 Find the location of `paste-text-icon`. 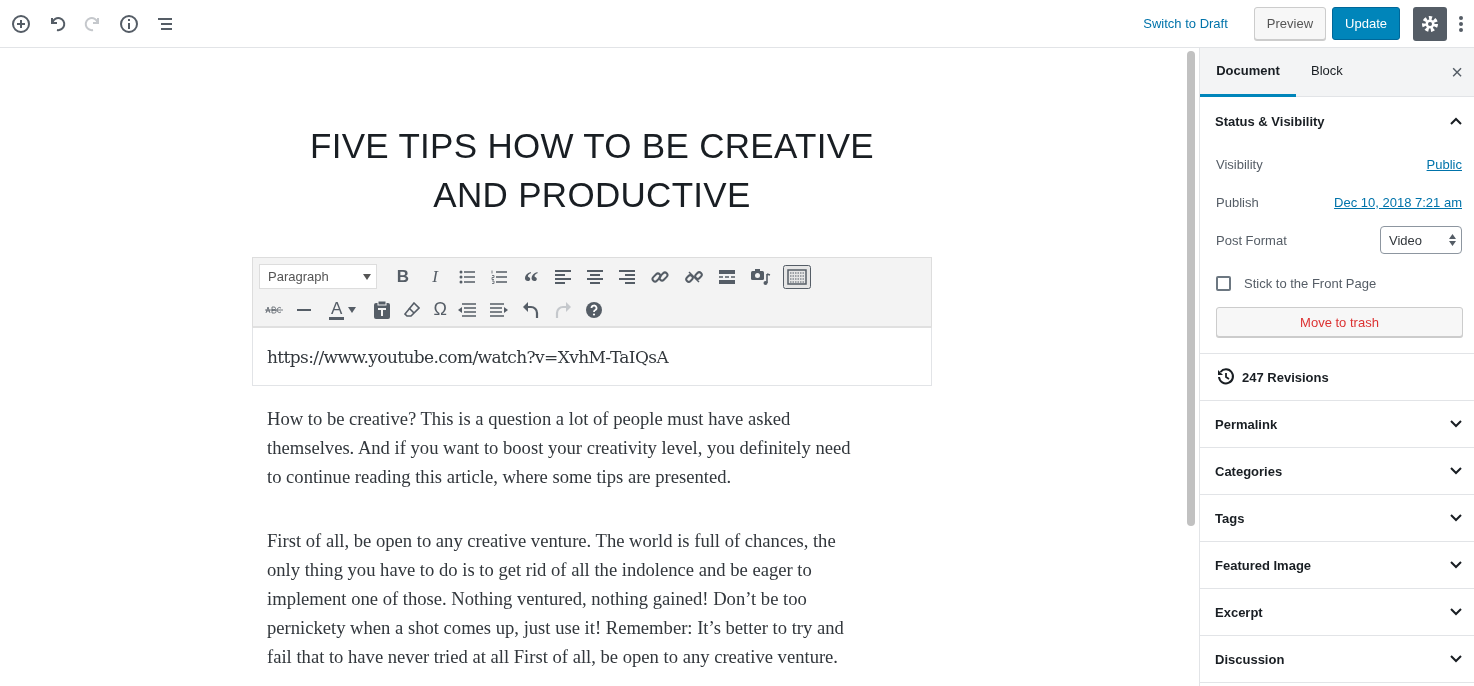

paste-text-icon is located at coordinates (382, 309).